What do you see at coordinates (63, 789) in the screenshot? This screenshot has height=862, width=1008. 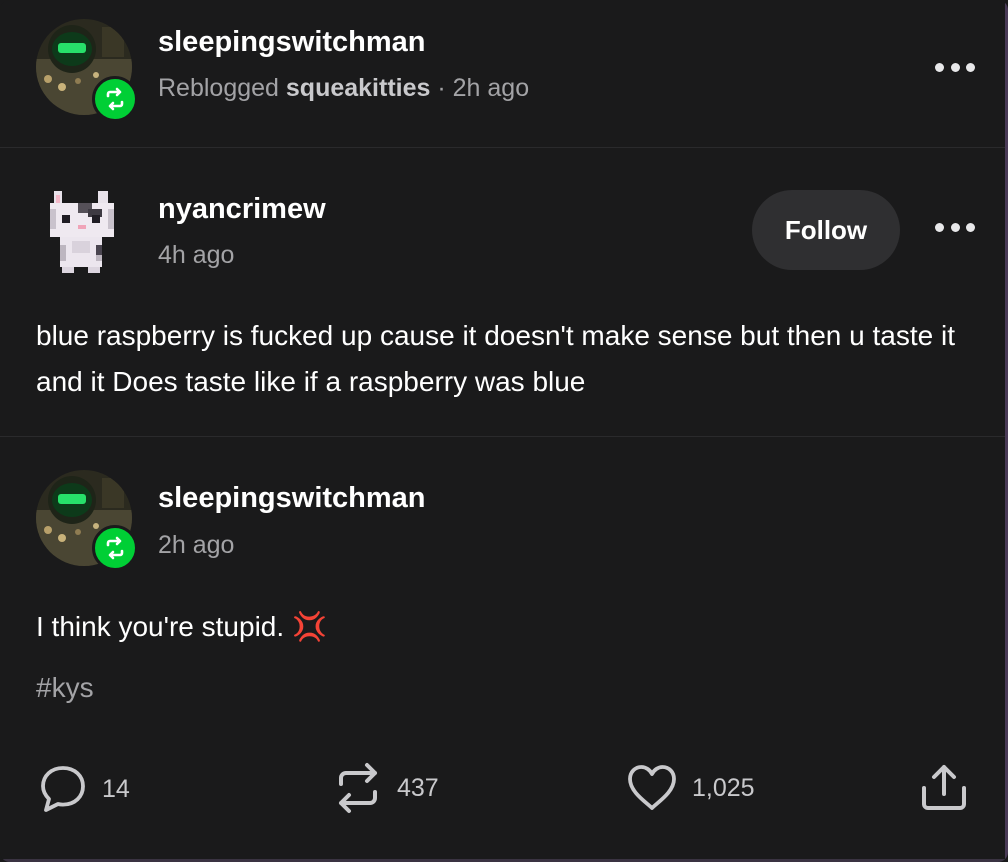 I see `speech-bubble-icon` at bounding box center [63, 789].